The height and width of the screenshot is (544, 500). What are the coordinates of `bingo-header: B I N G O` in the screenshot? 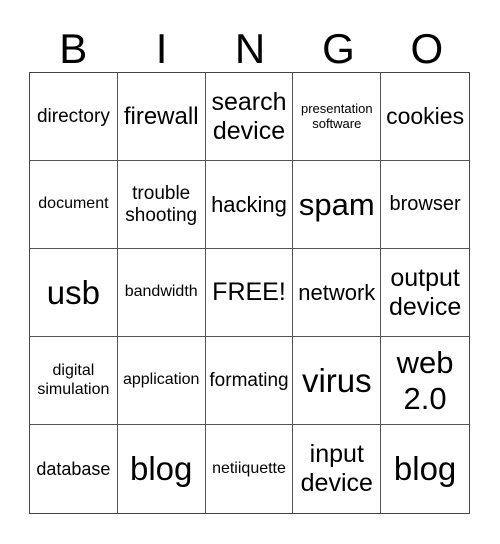 It's located at (250, 49).